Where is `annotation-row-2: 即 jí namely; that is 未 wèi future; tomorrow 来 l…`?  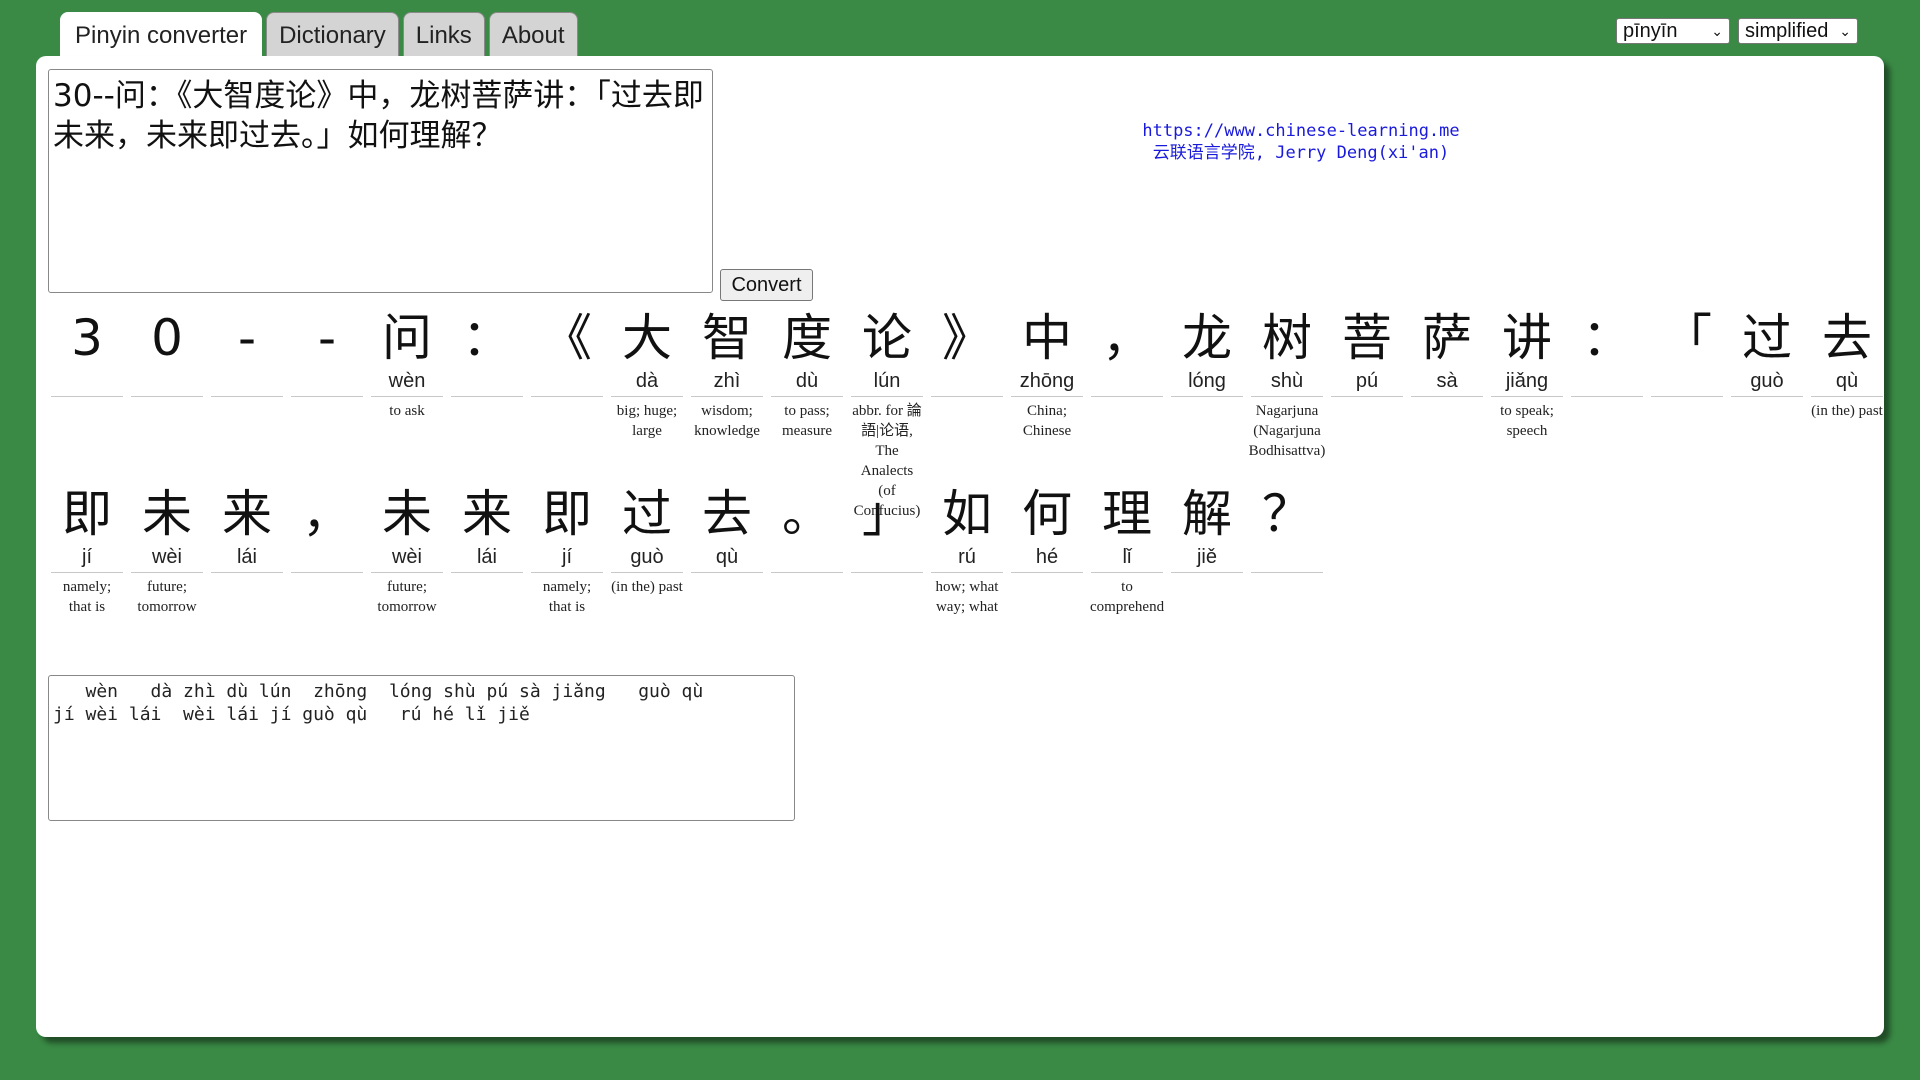
annotation-row-2: 即 jí namely; that is 未 wèi future; tomorrow 来 l… is located at coordinates (691, 550).